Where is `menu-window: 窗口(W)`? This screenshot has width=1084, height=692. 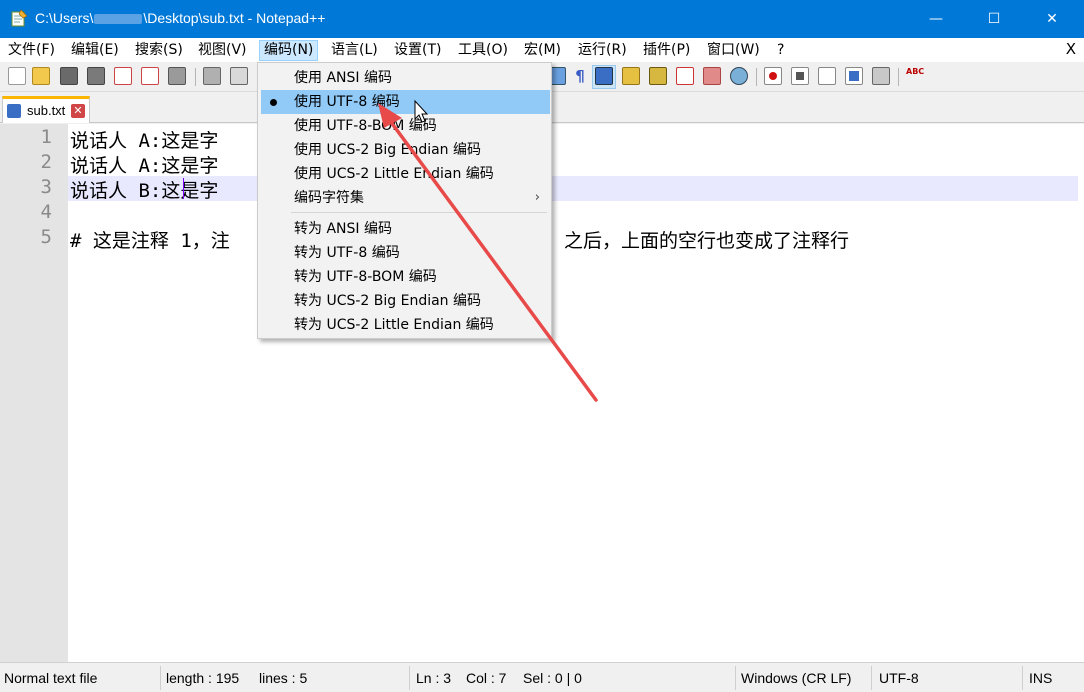 menu-window: 窗口(W) is located at coordinates (733, 50).